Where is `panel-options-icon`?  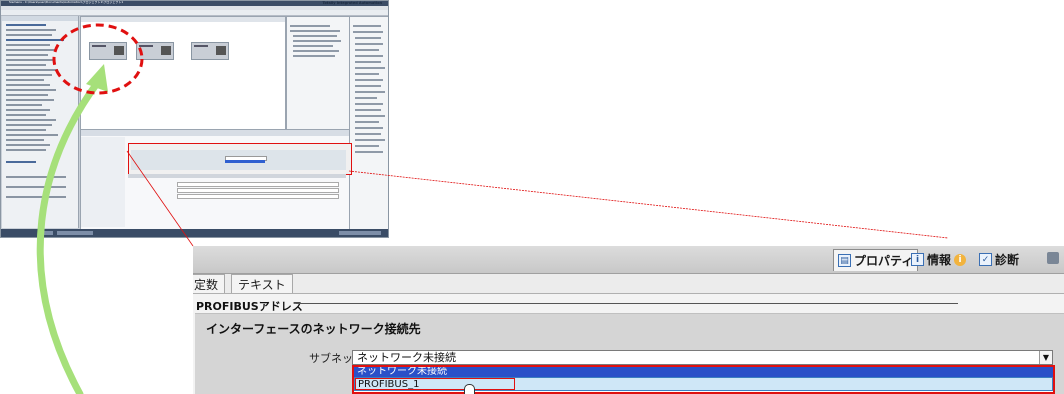
panel-options-icon is located at coordinates (1053, 258).